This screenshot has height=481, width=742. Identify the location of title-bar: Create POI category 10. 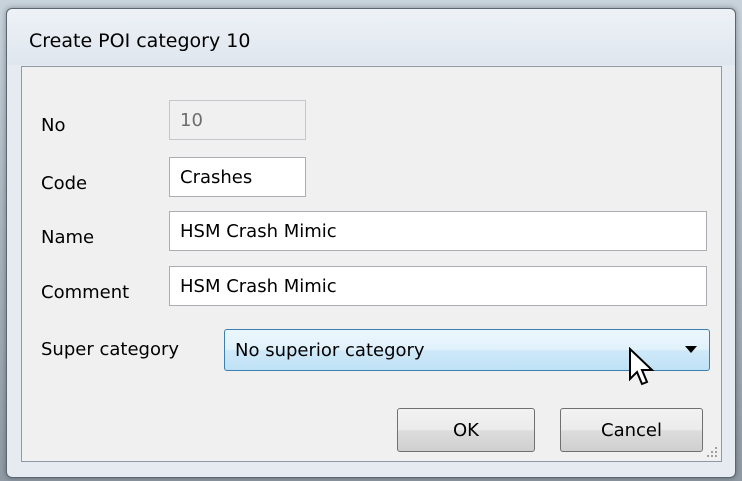
(371, 37).